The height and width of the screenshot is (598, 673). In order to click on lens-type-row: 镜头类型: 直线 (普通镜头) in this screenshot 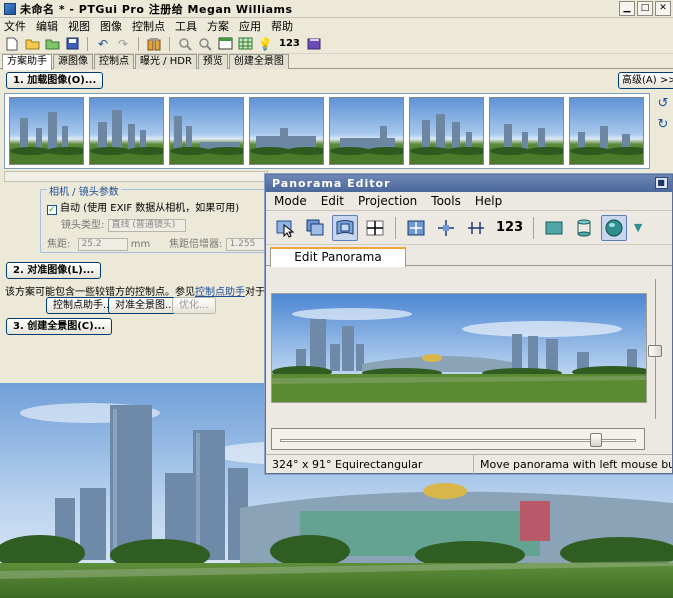, I will do `click(123, 224)`.